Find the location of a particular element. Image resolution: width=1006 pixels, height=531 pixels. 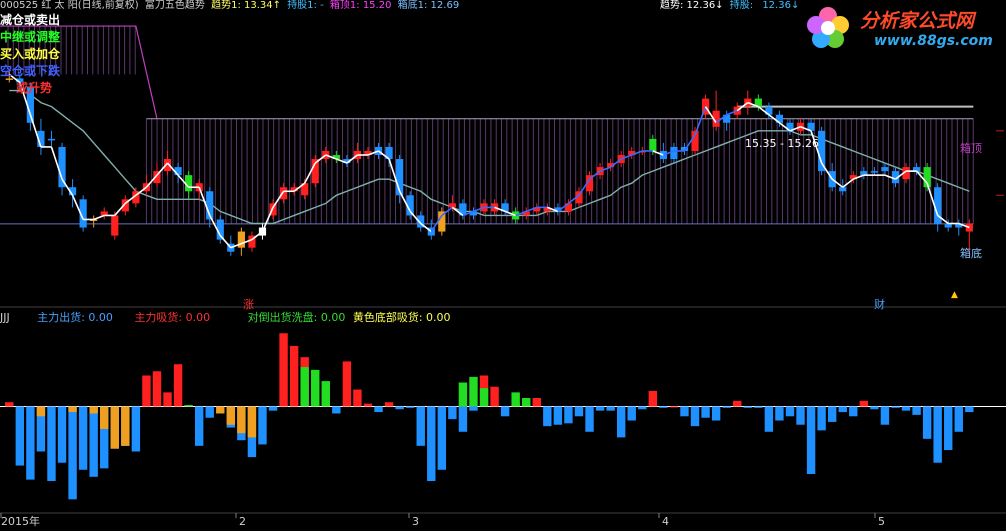

header-right: 趋势: 12.36↓ 持股: 12.36↓ is located at coordinates (729, 6).